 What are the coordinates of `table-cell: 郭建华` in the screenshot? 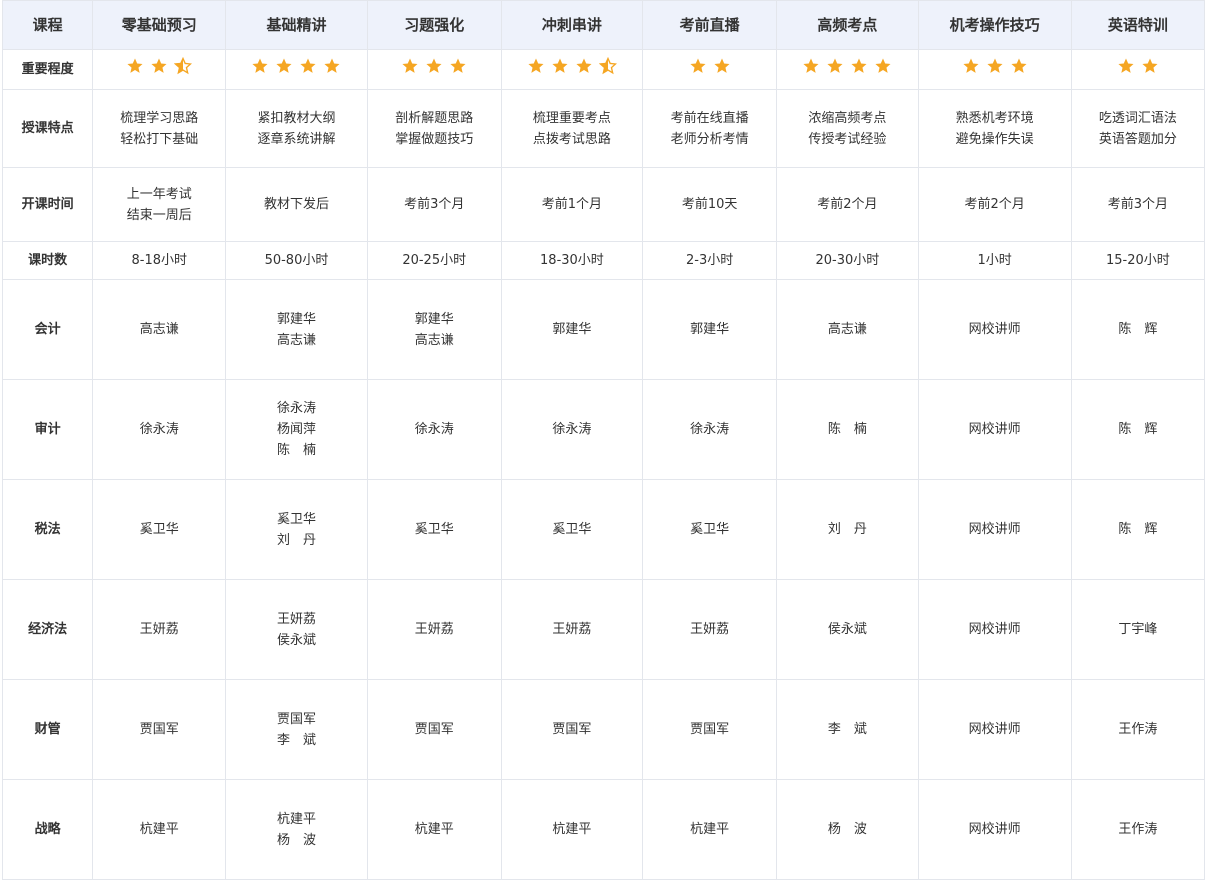 It's located at (710, 329).